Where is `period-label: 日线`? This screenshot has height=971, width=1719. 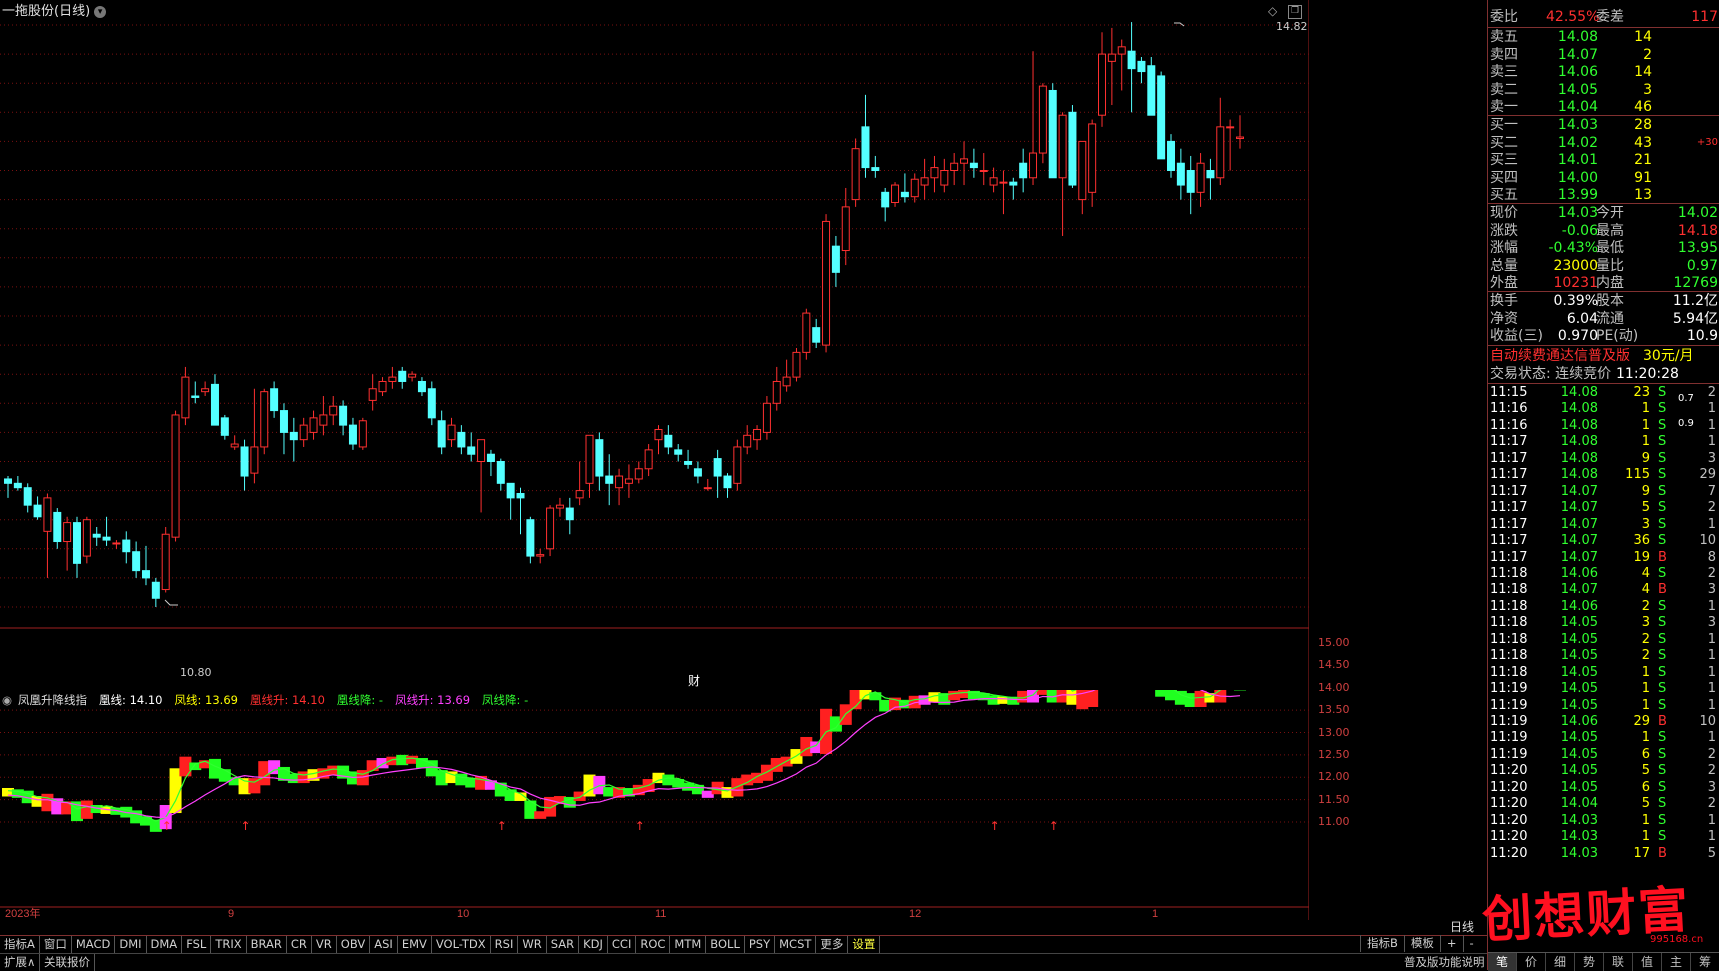 period-label: 日线 is located at coordinates (1462, 926).